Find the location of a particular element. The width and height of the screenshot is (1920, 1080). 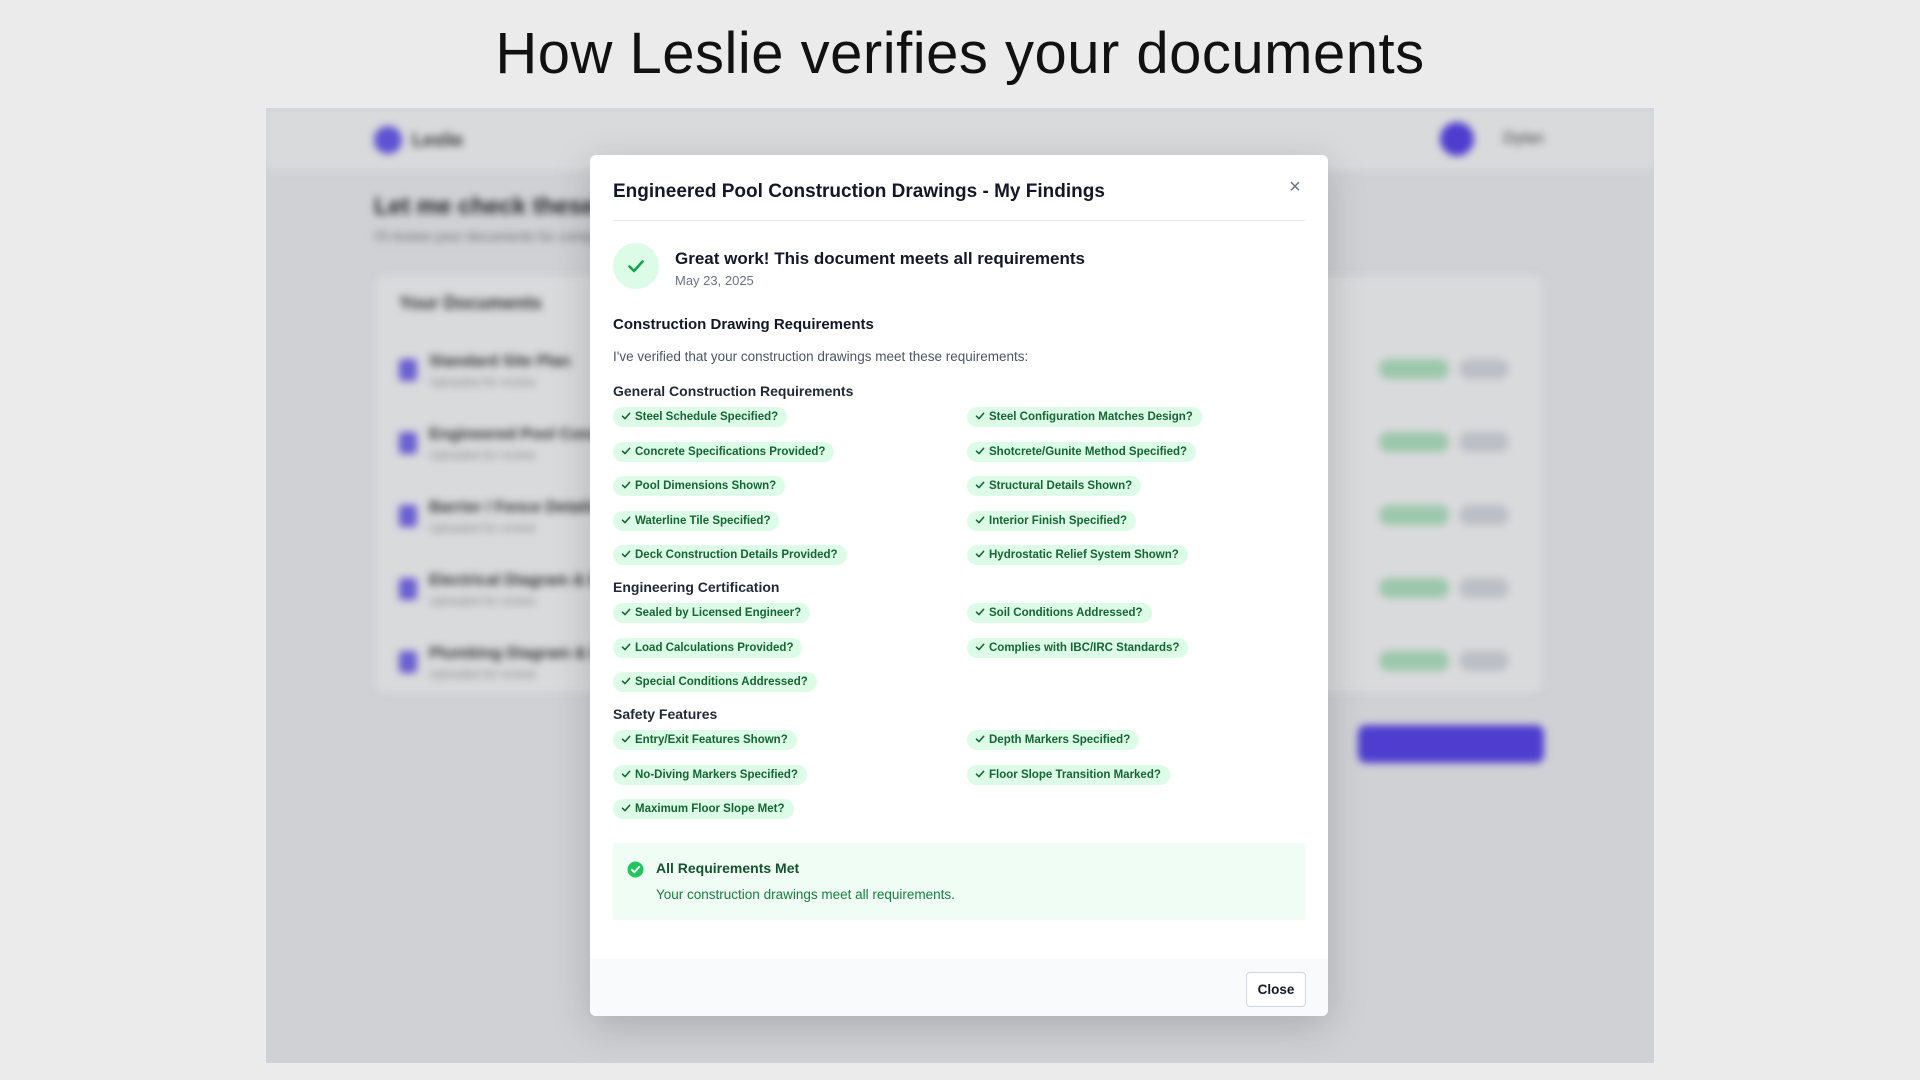

section-heading: Construction Drawing Requirements is located at coordinates (743, 324).